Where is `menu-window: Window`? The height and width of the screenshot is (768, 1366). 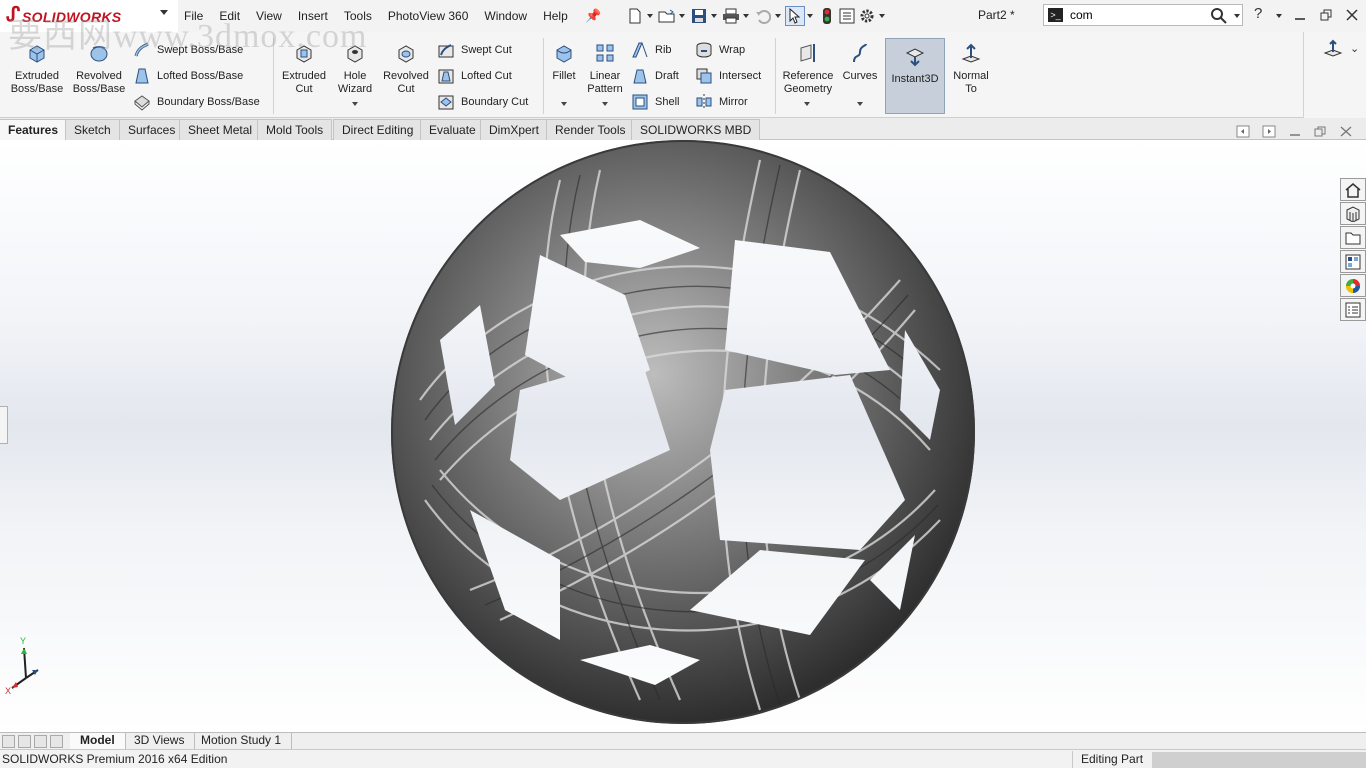
menu-window: Window is located at coordinates (505, 16).